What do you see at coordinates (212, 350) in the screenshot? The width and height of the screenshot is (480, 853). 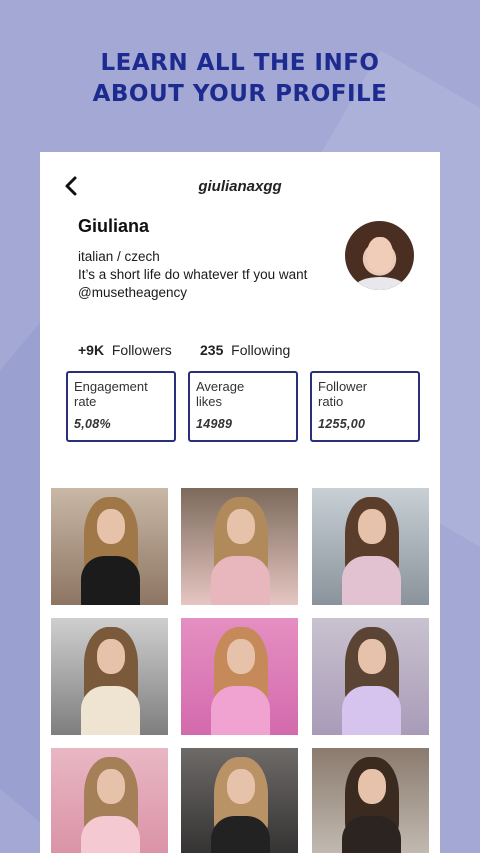 I see `following-number: 235` at bounding box center [212, 350].